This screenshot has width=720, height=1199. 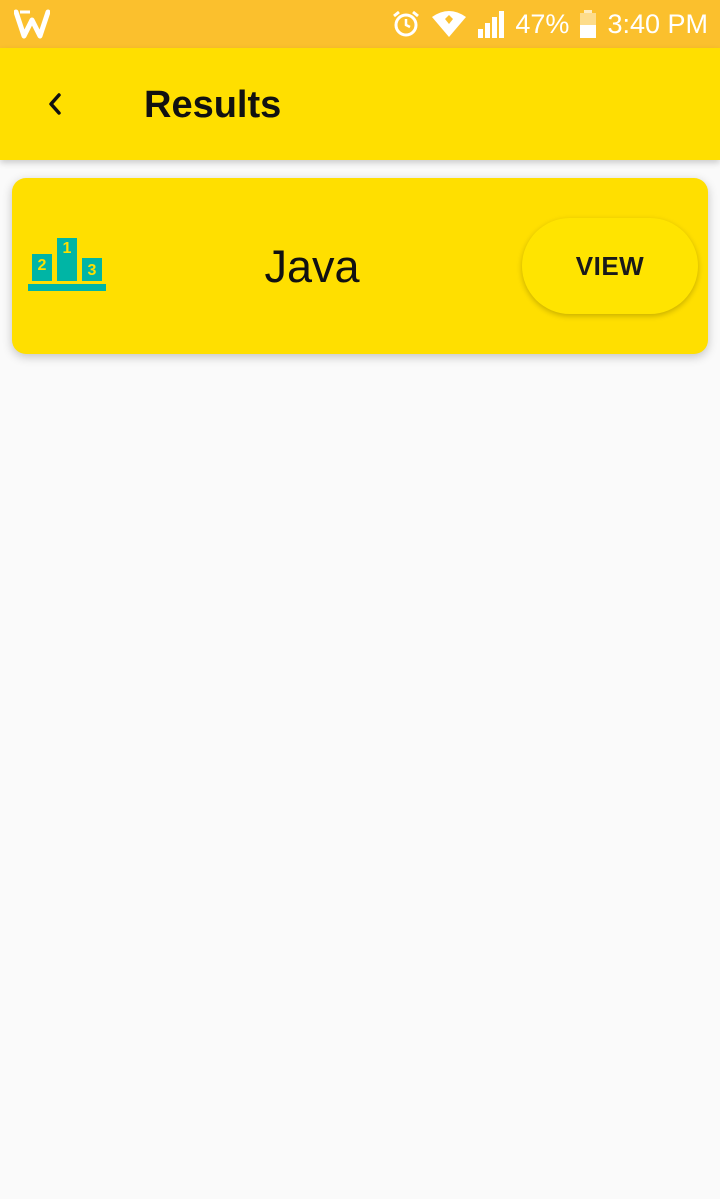 I want to click on signal-icon, so click(x=491, y=24).